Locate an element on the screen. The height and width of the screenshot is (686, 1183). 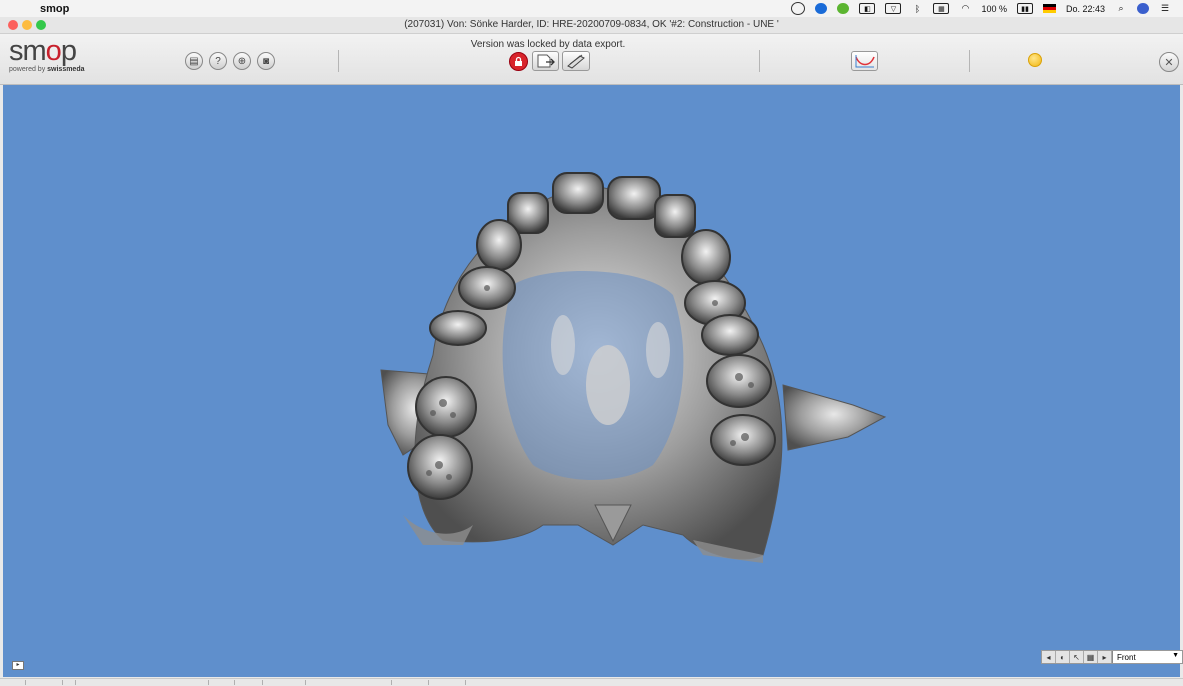
user-avatar-icon is located at coordinates (1143, 8).